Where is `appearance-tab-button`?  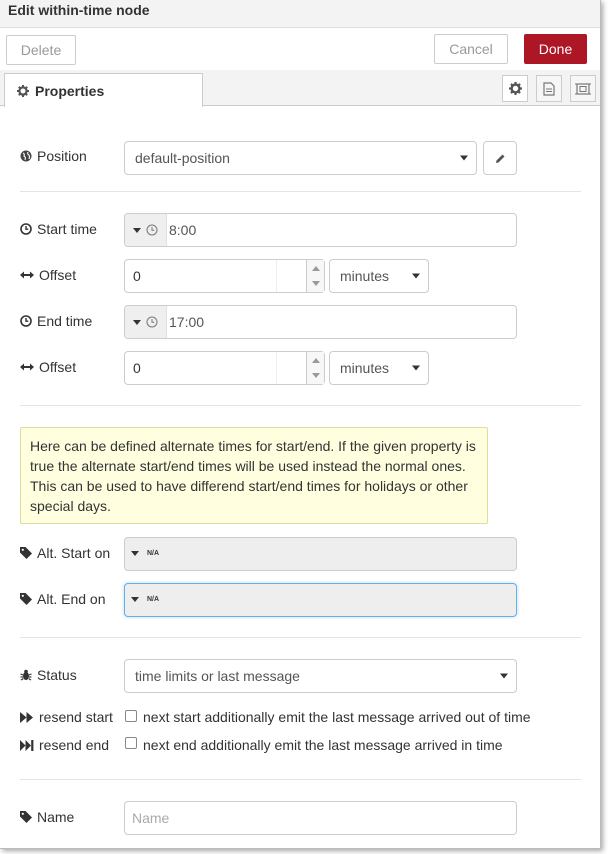
appearance-tab-button is located at coordinates (583, 88).